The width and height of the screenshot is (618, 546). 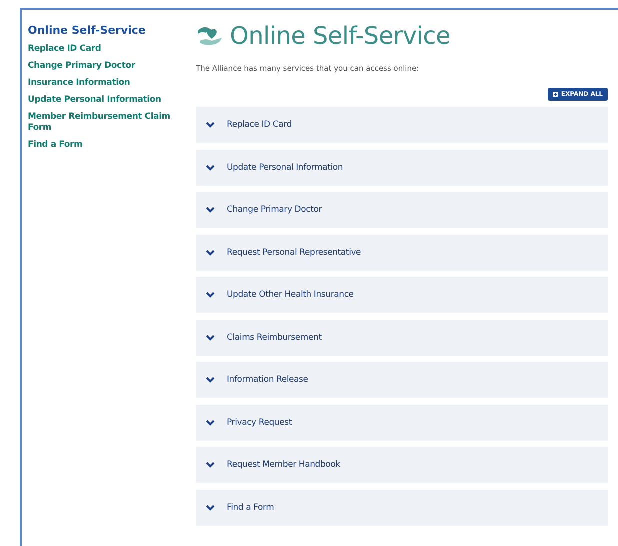 What do you see at coordinates (402, 252) in the screenshot?
I see `accordion-header: Request Personal Representative` at bounding box center [402, 252].